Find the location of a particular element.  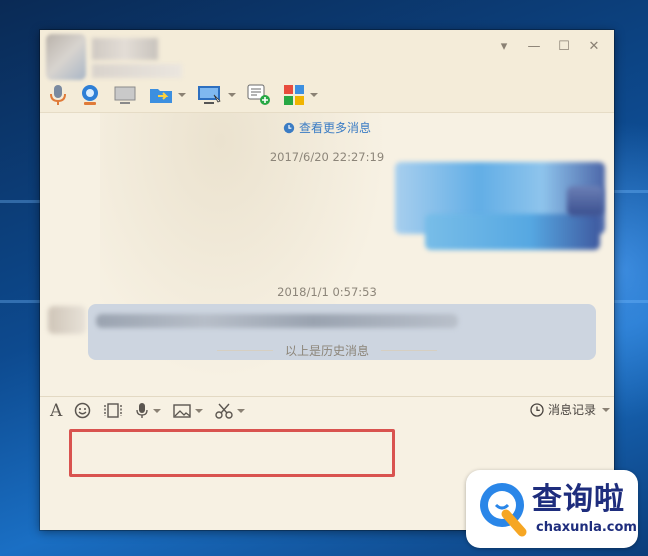

emoji-button is located at coordinates (82, 410).